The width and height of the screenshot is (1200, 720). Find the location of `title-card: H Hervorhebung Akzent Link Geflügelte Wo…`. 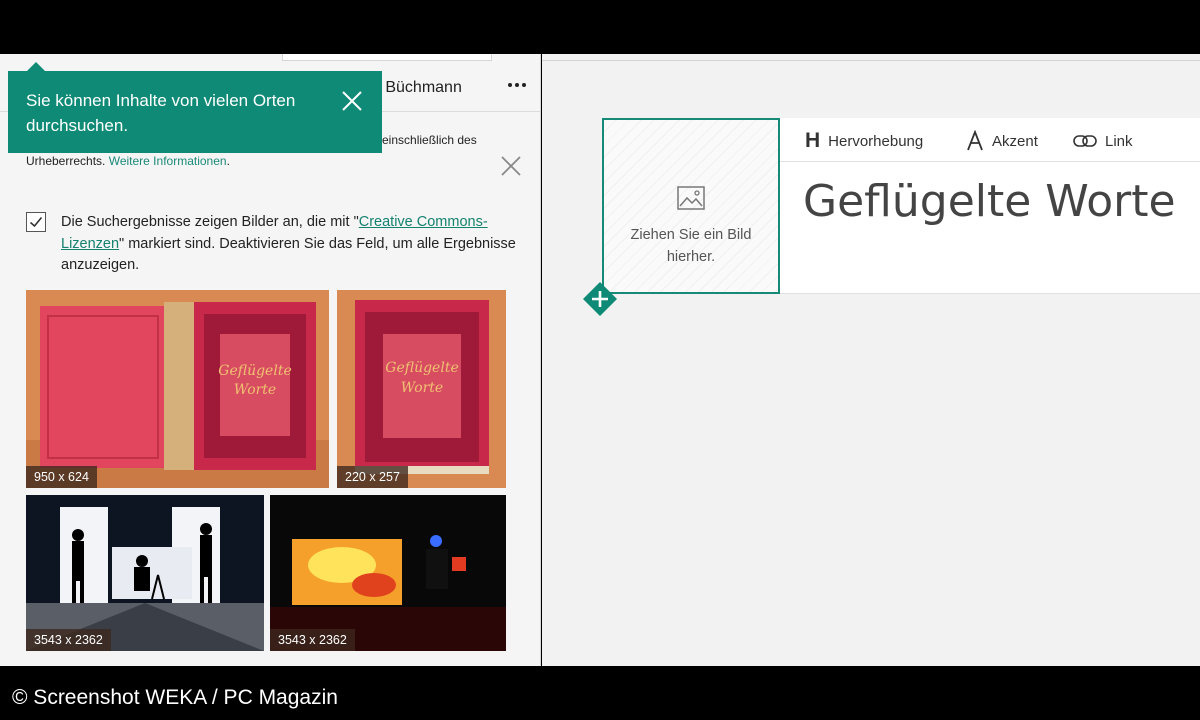

title-card: H Hervorhebung Akzent Link Geflügelte Wo… is located at coordinates (989, 206).